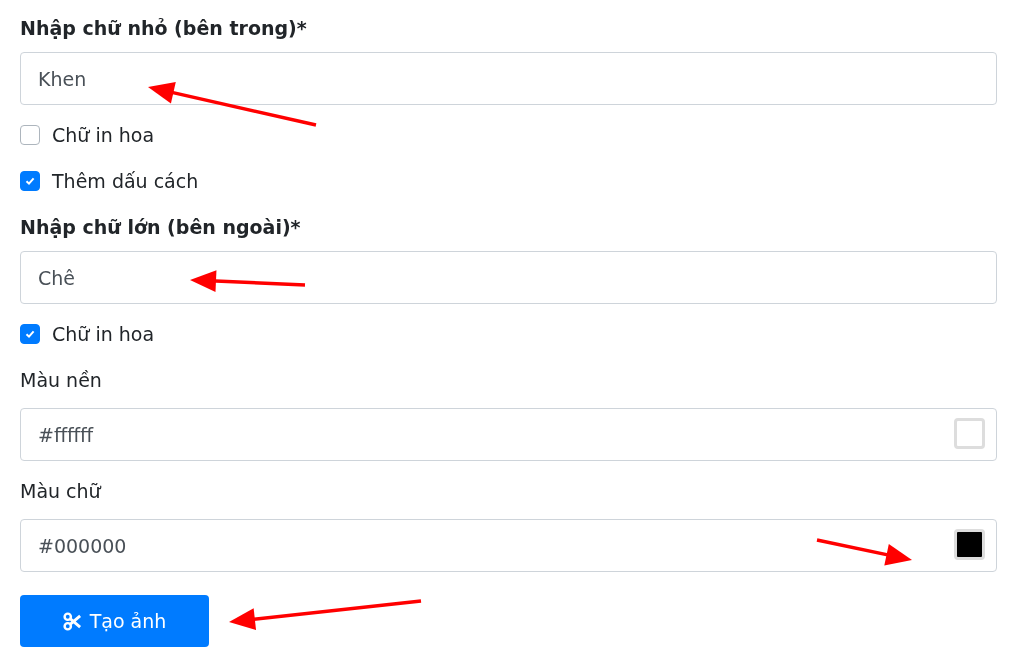 The width and height of the screenshot is (1024, 663). Describe the element at coordinates (125, 181) in the screenshot. I see `checkbox-label: Thêm dấu cách` at that location.